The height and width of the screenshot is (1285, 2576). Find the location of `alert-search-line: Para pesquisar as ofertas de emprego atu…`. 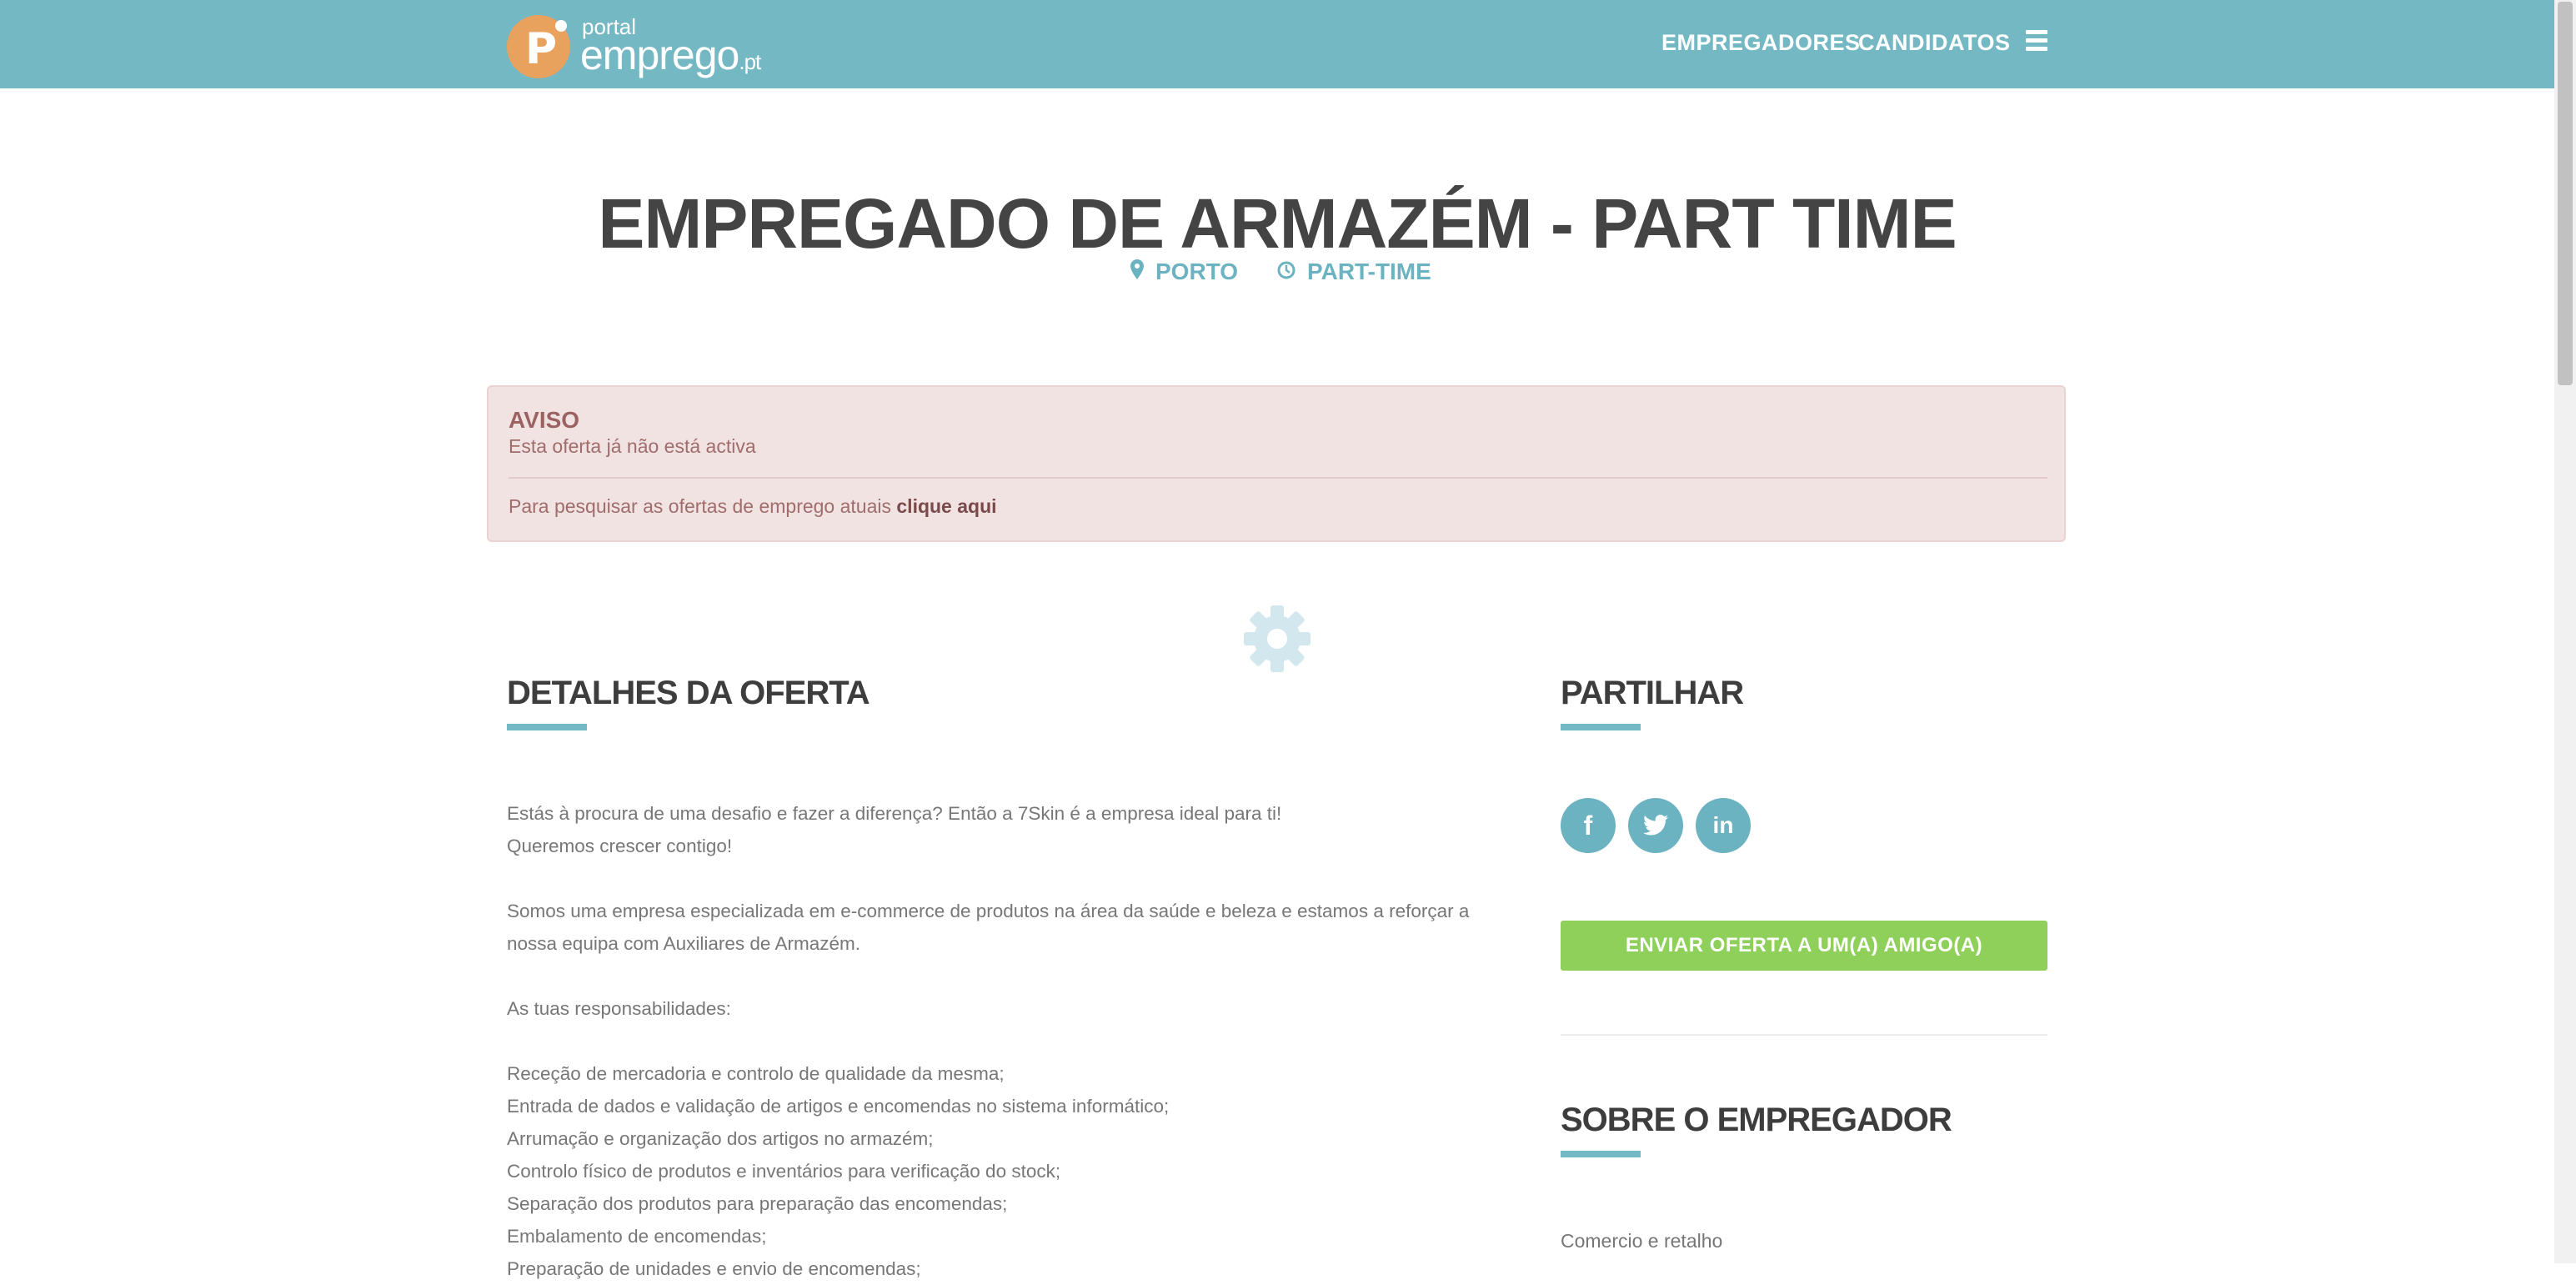

alert-search-line: Para pesquisar as ofertas de emprego atu… is located at coordinates (753, 506).